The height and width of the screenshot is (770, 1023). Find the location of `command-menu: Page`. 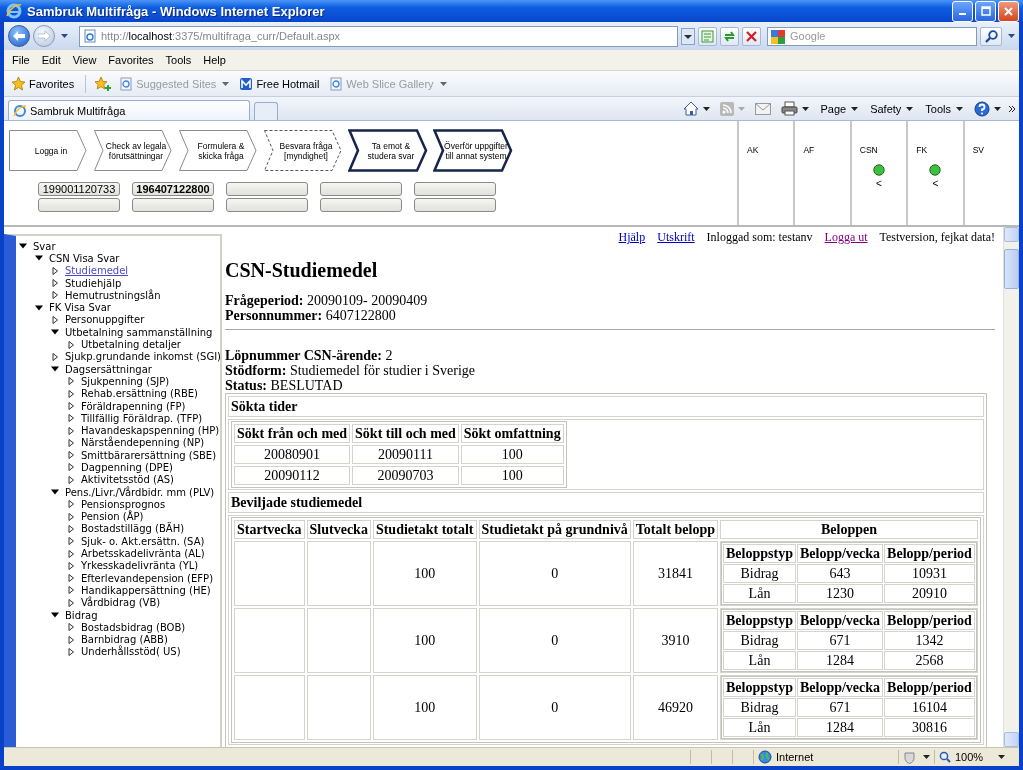

command-menu: Page is located at coordinates (839, 108).